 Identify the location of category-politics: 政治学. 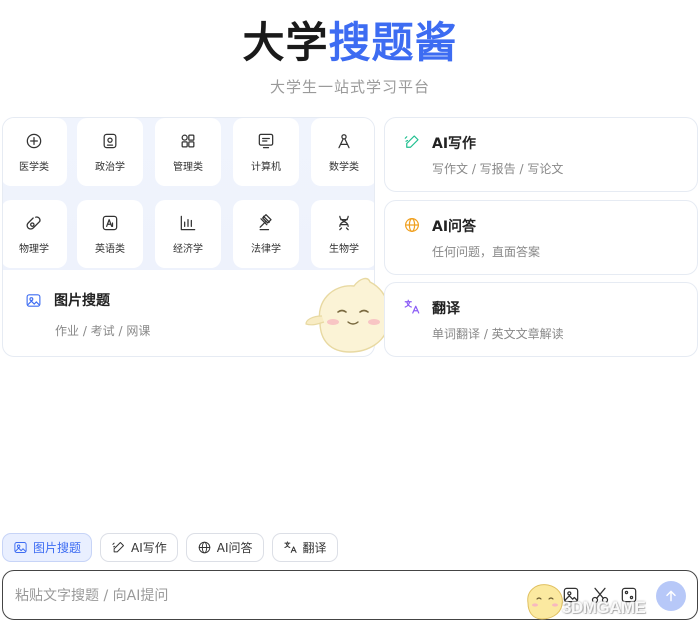
(110, 152).